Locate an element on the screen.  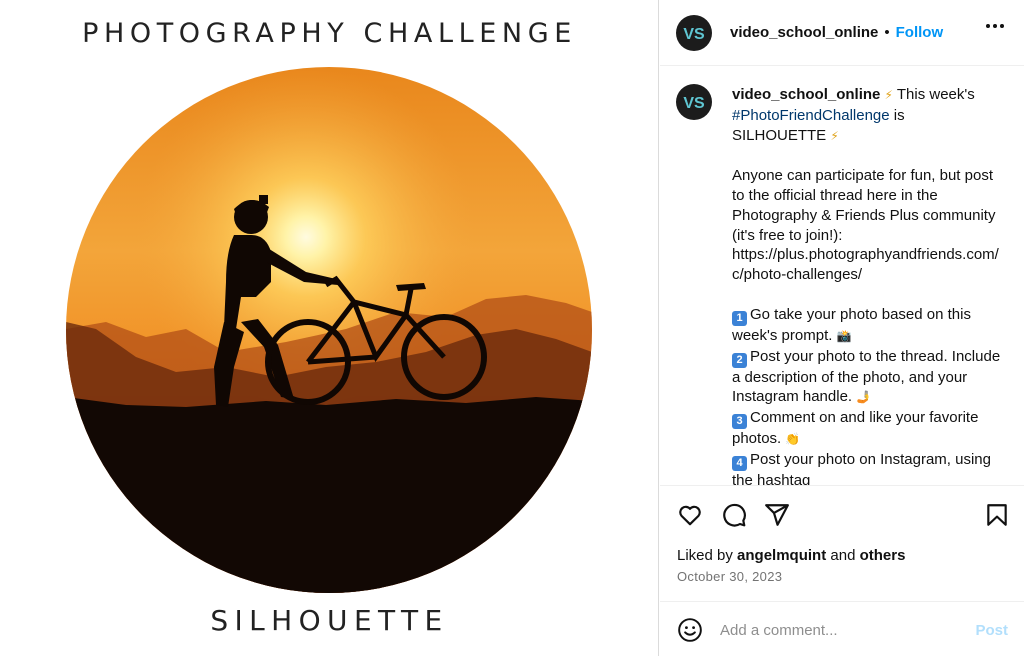
caption-avatar: VS is located at coordinates (694, 102).